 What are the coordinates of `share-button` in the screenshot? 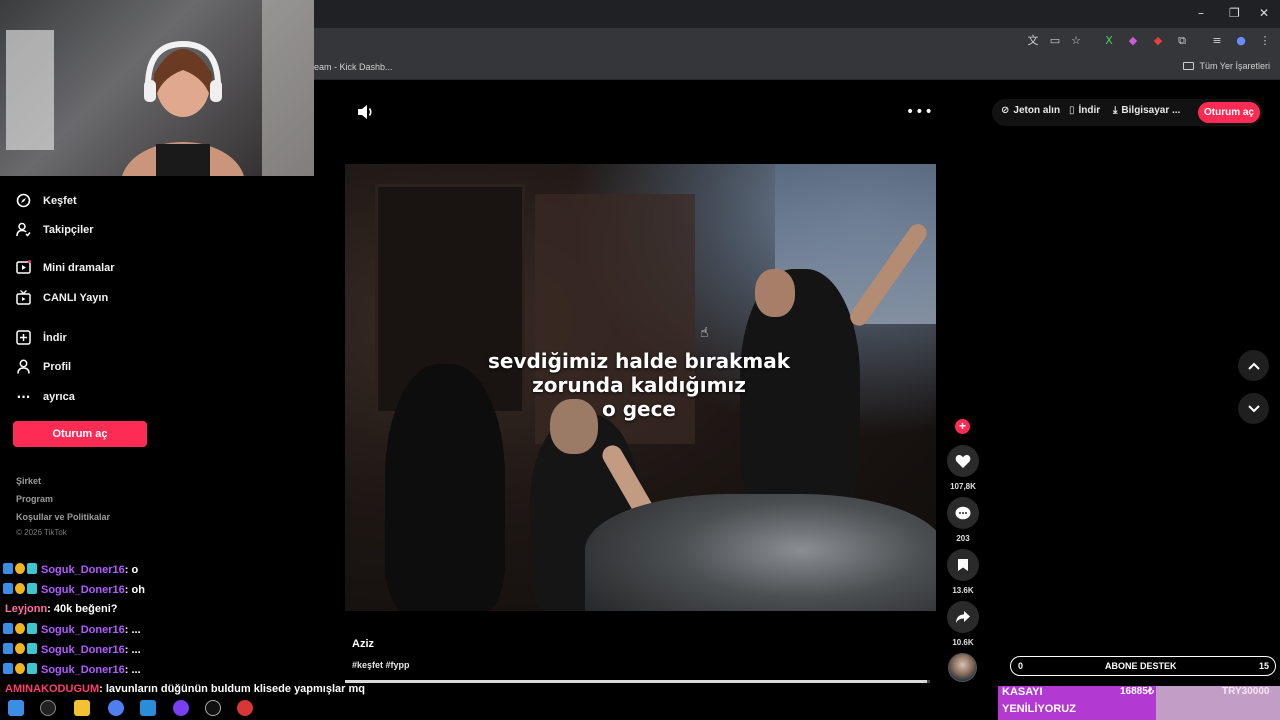 It's located at (963, 617).